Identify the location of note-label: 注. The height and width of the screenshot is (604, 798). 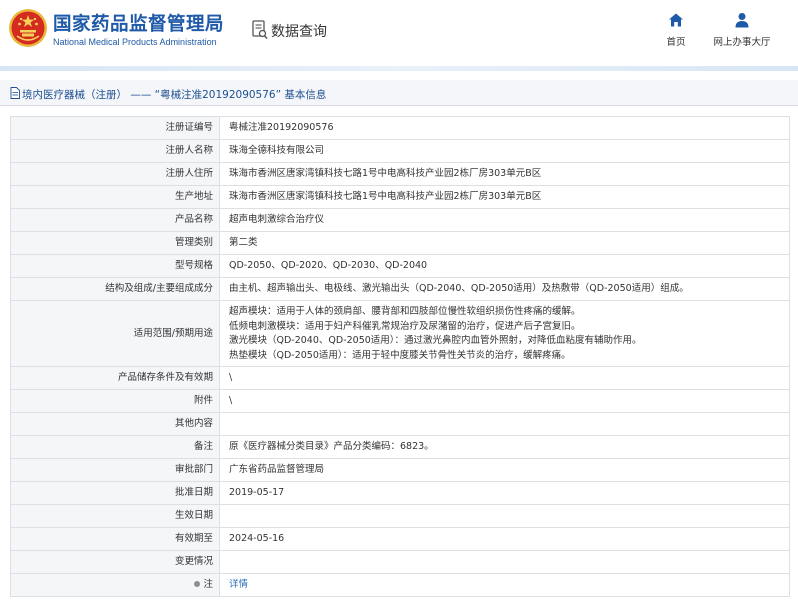
(208, 584).